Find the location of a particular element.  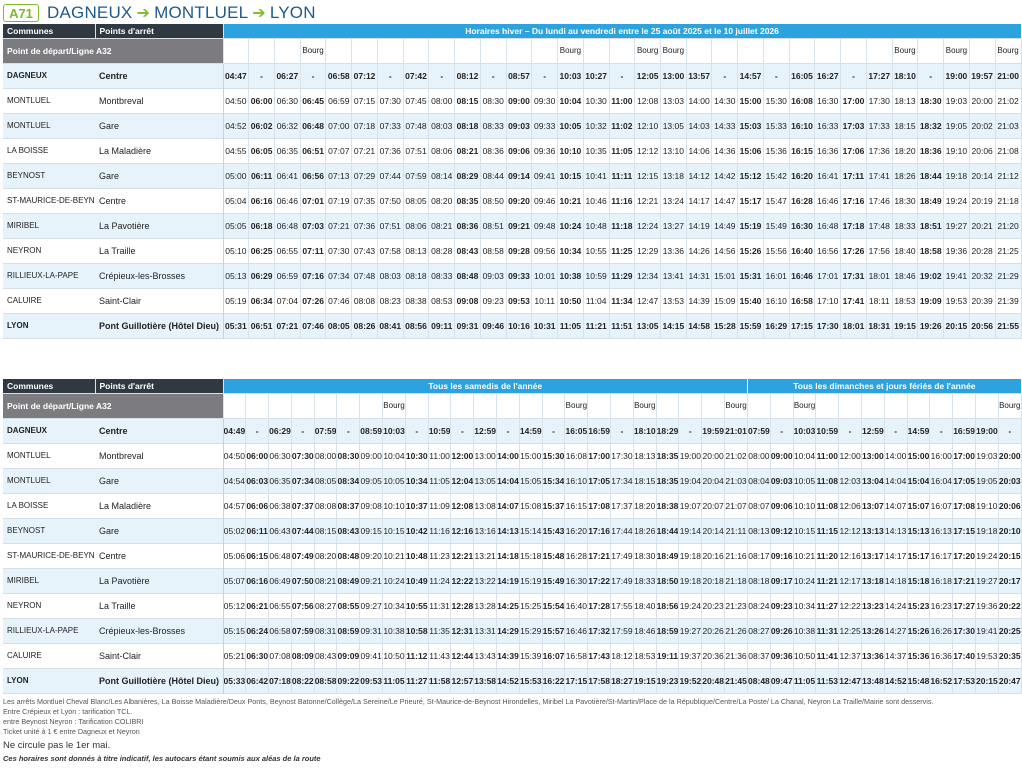

departure-time: 09:17 is located at coordinates (782, 580).